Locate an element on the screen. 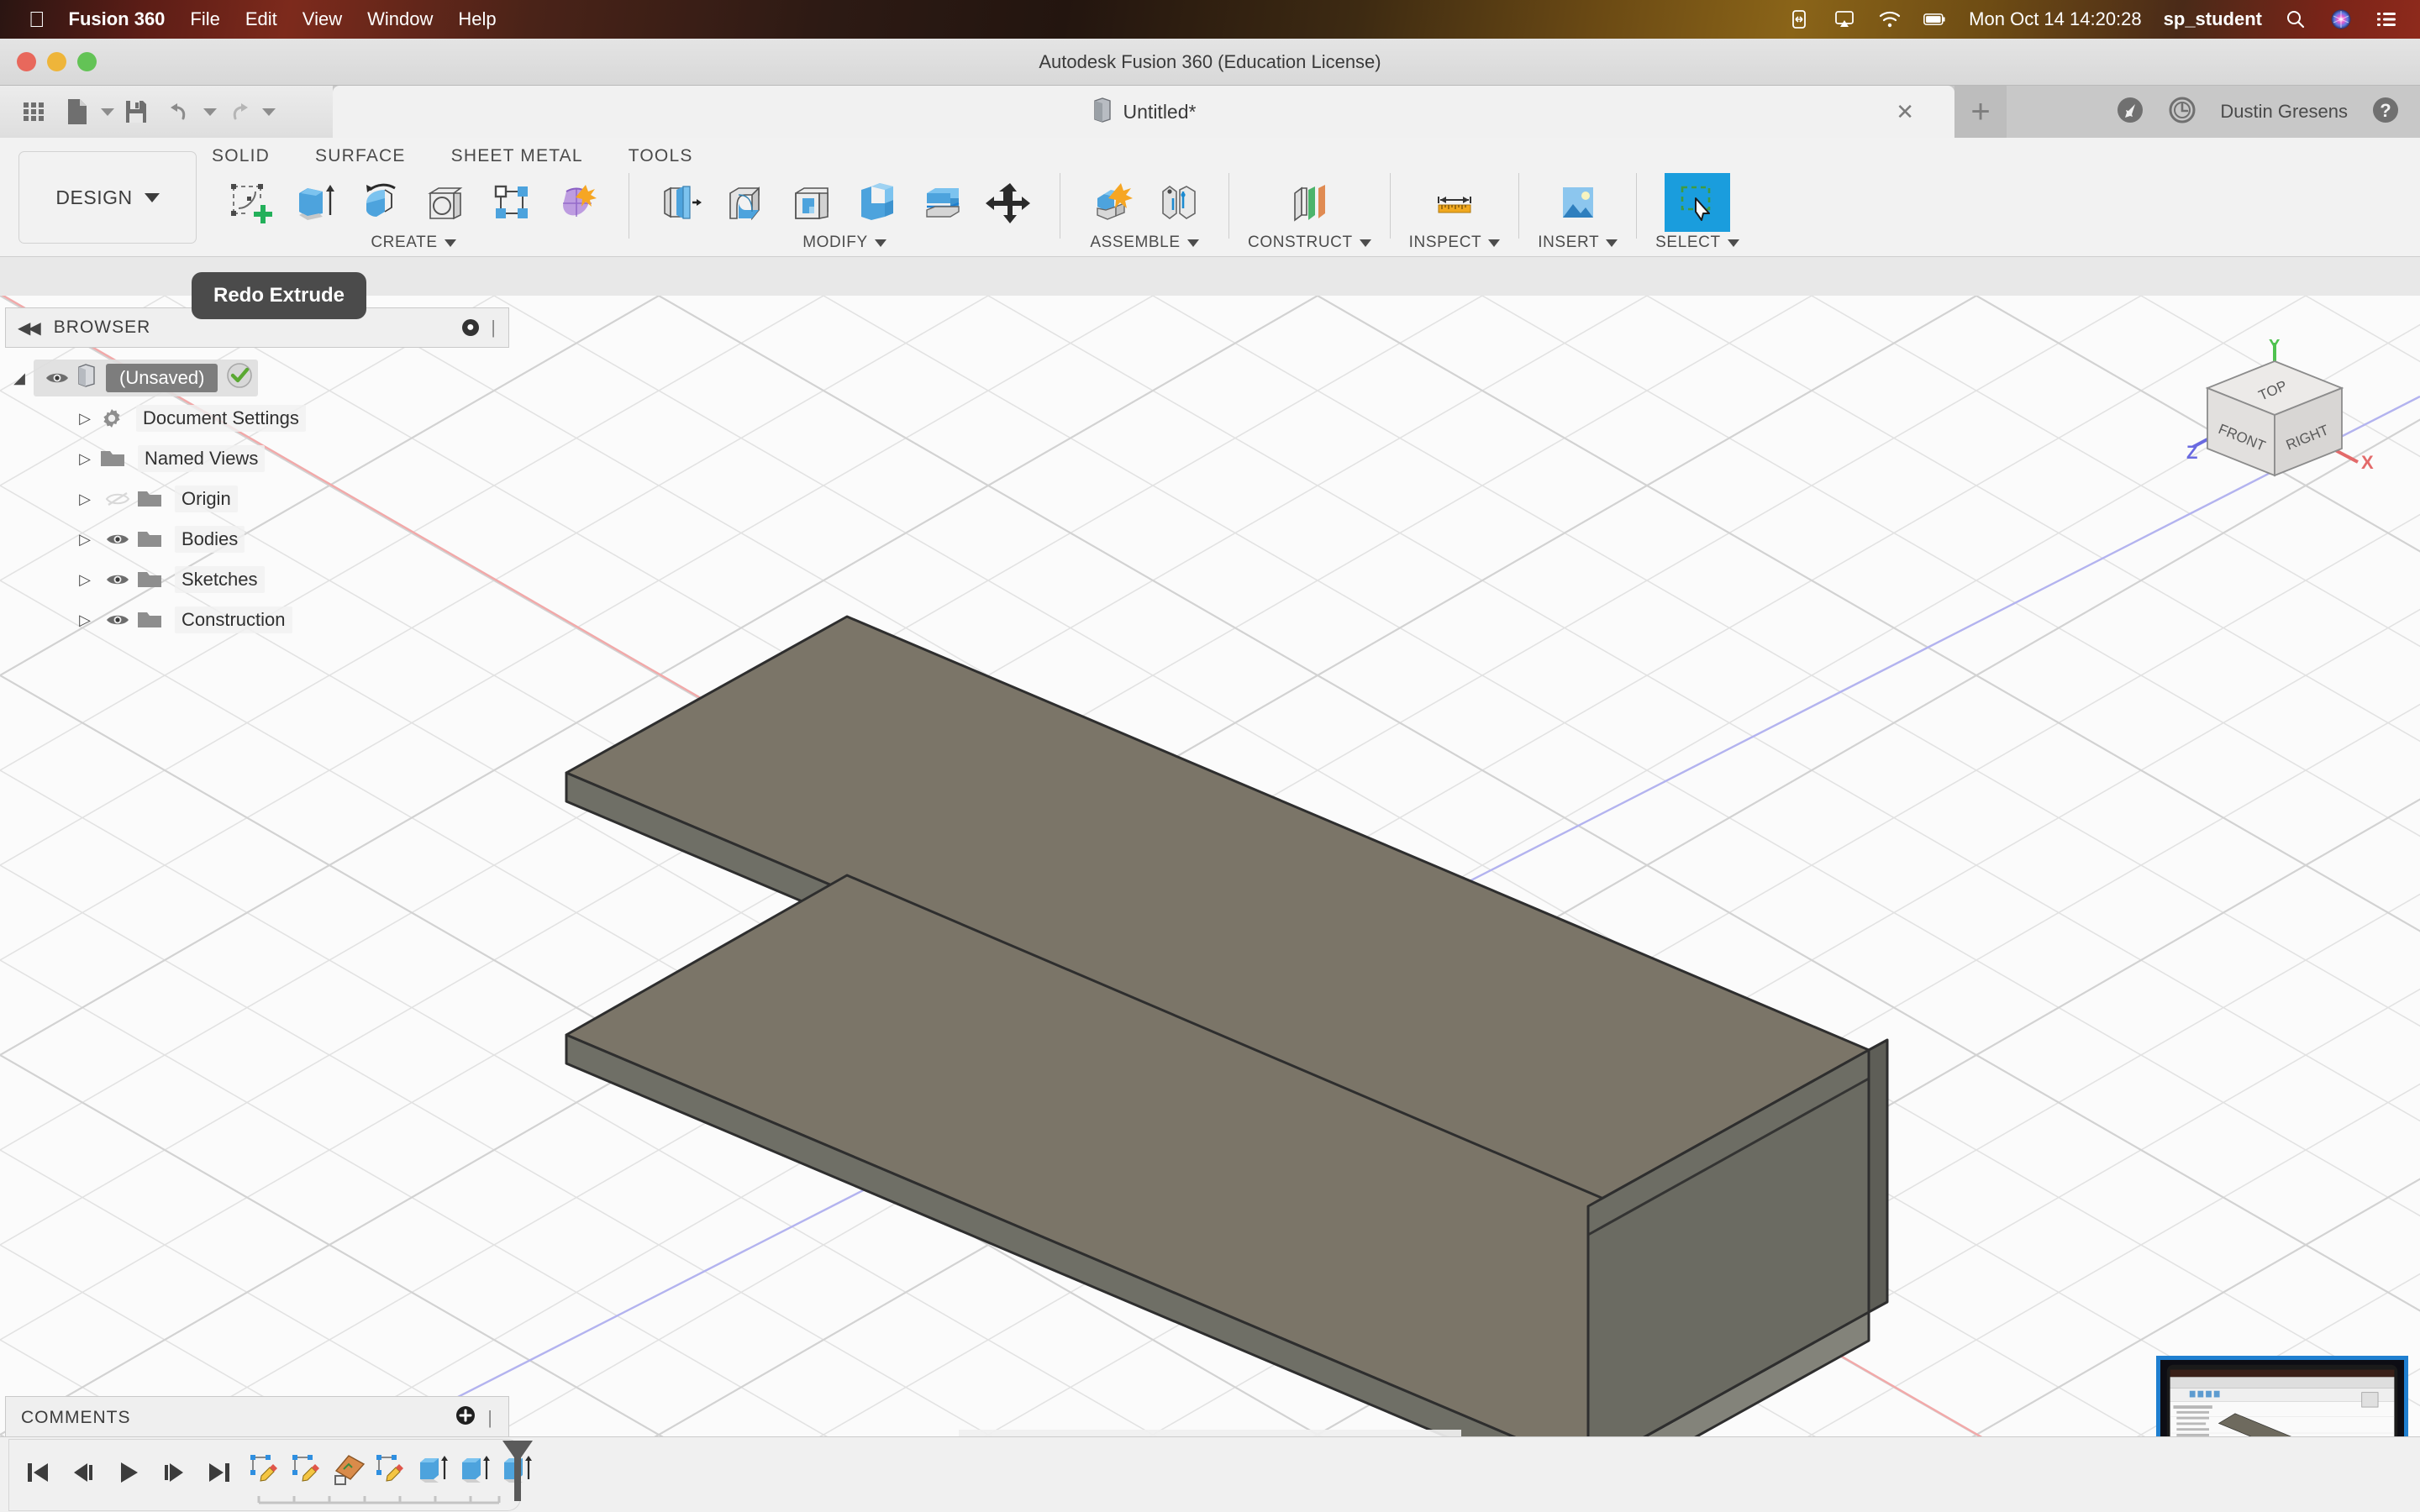 The width and height of the screenshot is (2420, 1512). revolve-button is located at coordinates (381, 202).